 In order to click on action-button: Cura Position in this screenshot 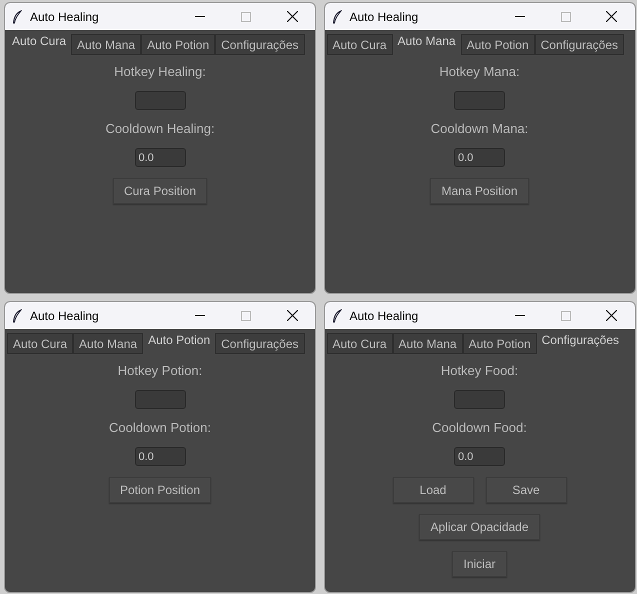, I will do `click(160, 191)`.